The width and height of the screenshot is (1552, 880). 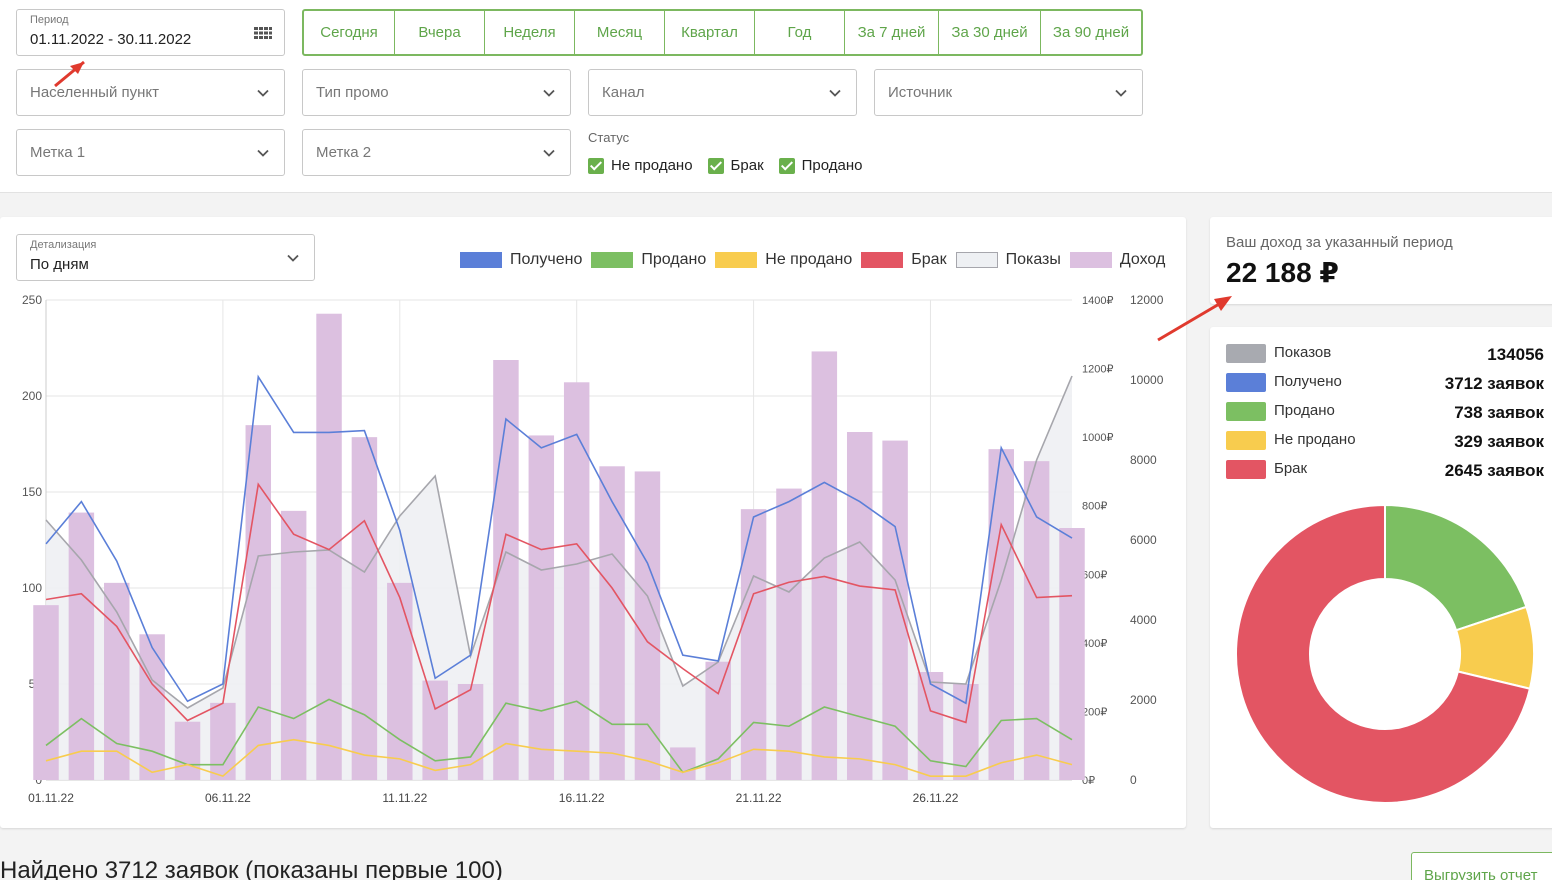 What do you see at coordinates (1133, 780) in the screenshot?
I see `y-views-tick-label: 0` at bounding box center [1133, 780].